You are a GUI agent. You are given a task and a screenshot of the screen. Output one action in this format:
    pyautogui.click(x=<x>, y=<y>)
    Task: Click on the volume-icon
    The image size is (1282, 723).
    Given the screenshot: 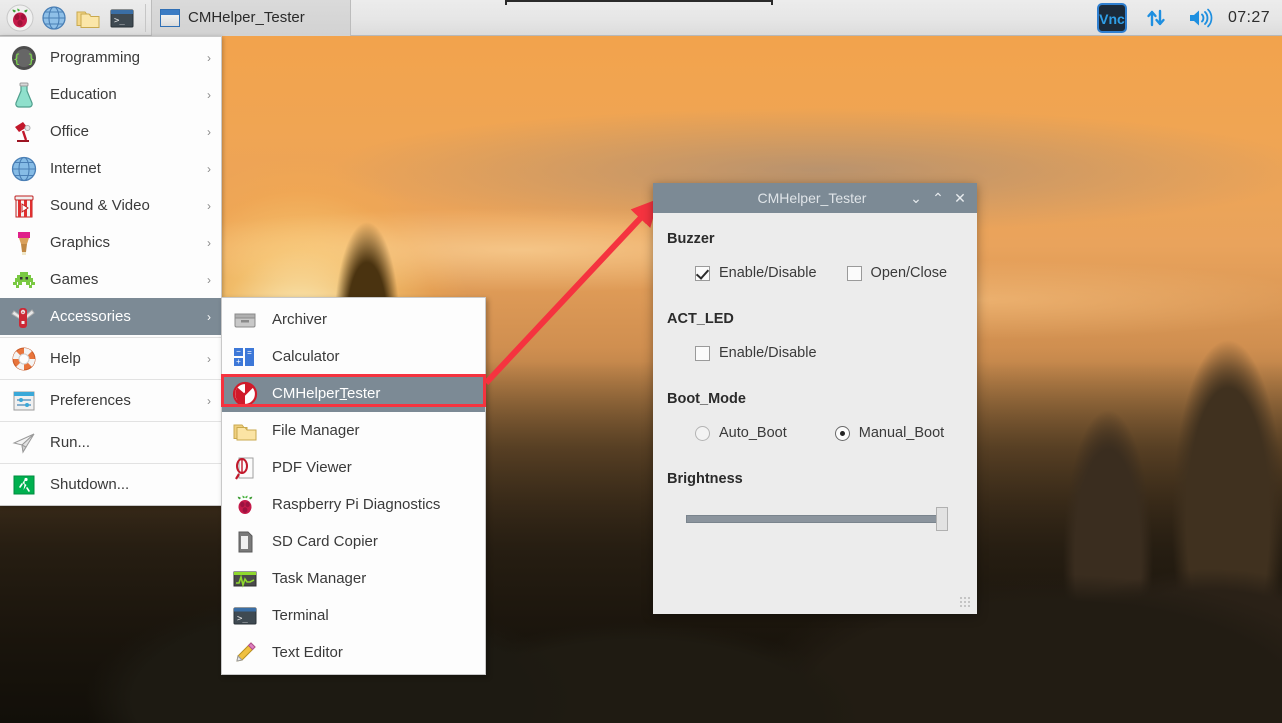 What is the action you would take?
    pyautogui.click(x=1200, y=18)
    